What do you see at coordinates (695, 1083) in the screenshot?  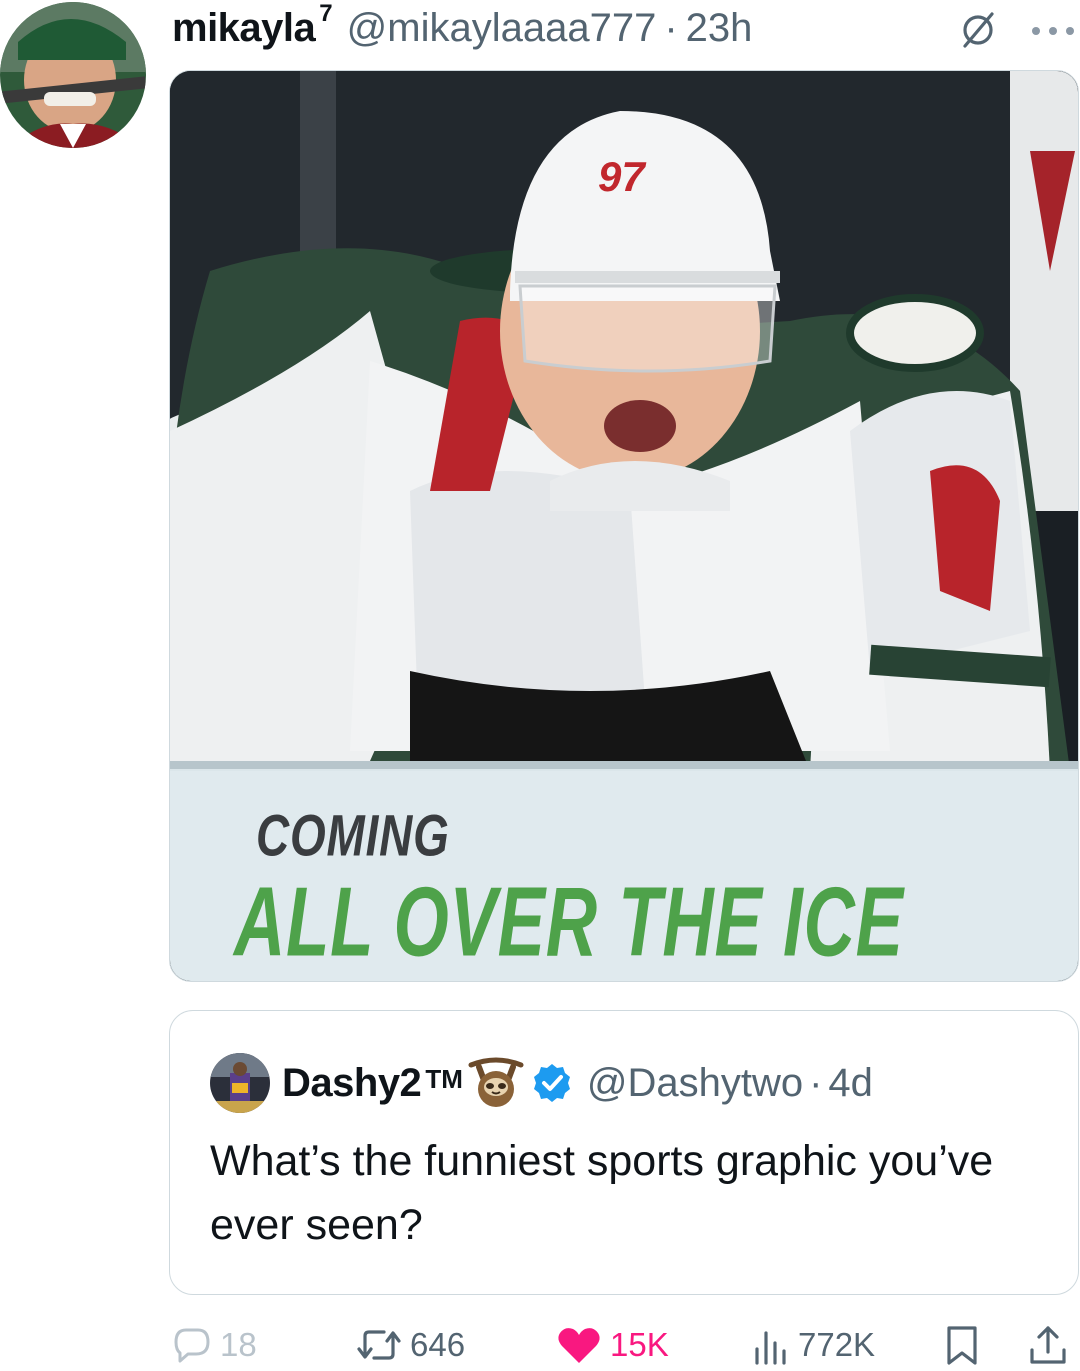 I see `quoted-author-handle: @Dashytwo` at bounding box center [695, 1083].